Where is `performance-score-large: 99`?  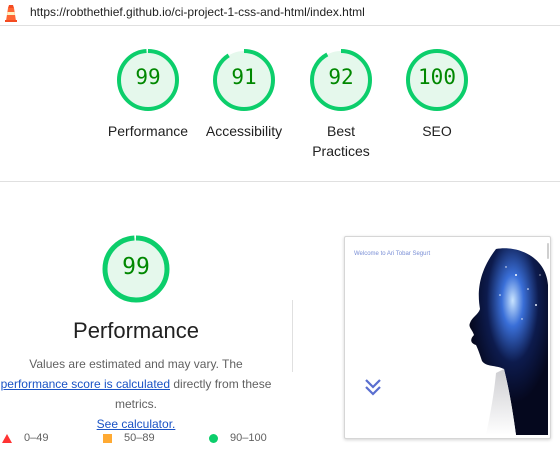 performance-score-large: 99 is located at coordinates (136, 267).